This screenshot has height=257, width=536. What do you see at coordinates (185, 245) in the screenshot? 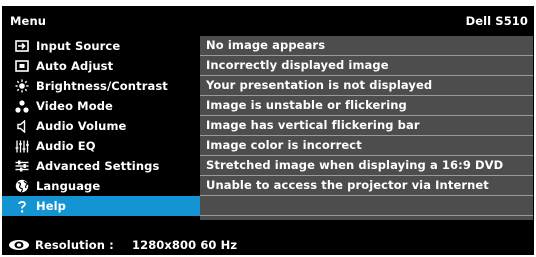
I see `resolution-value: 1280x800 60 Hz` at bounding box center [185, 245].